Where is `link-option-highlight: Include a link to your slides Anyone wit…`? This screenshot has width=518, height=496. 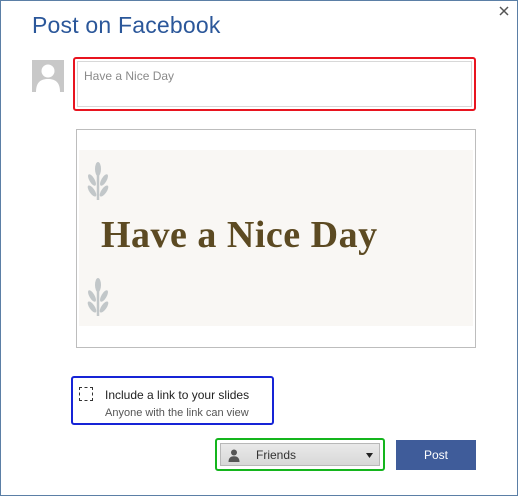 link-option-highlight: Include a link to your slides Anyone wit… is located at coordinates (172, 400).